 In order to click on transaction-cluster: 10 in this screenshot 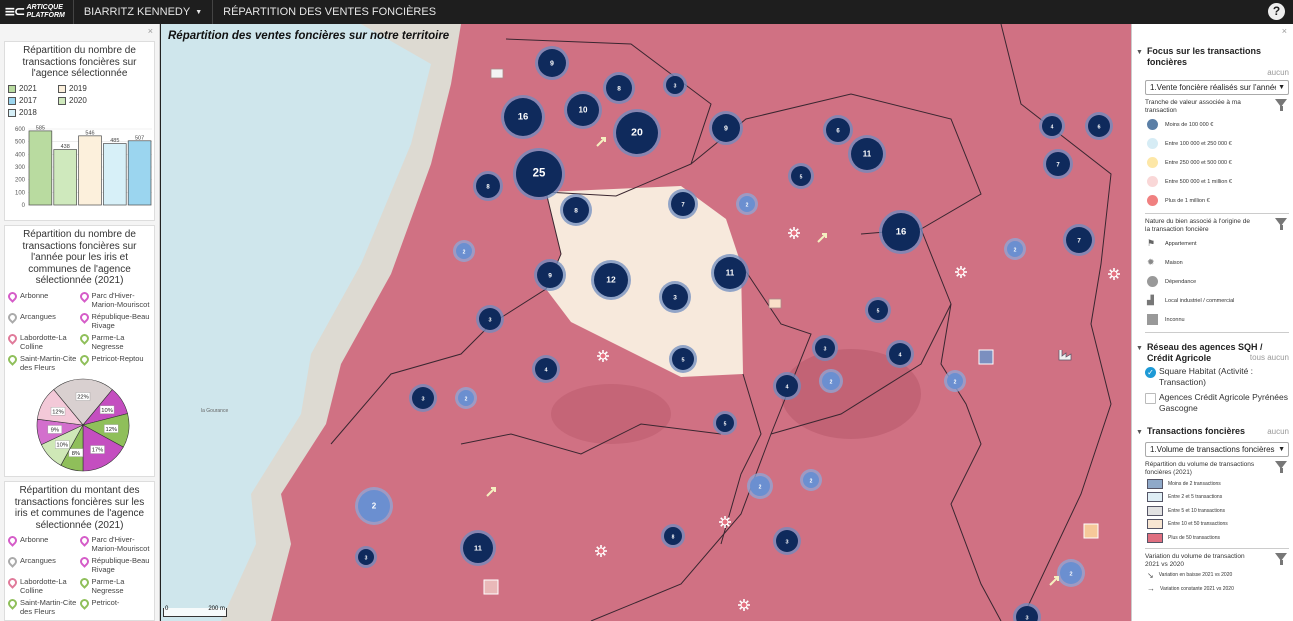, I will do `click(583, 110)`.